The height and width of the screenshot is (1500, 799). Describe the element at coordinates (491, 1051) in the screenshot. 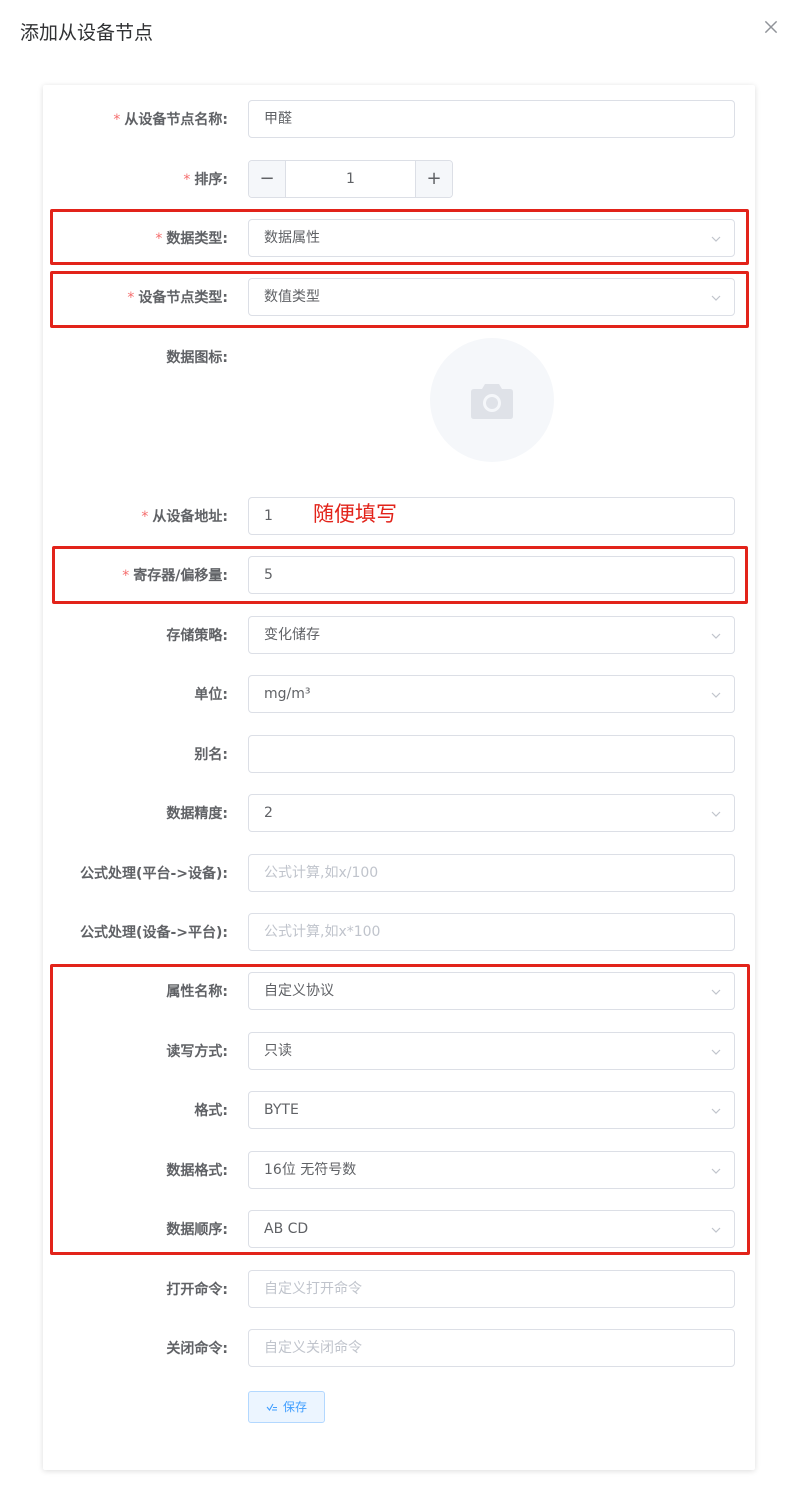

I see `rw-mode-select: 只读` at that location.